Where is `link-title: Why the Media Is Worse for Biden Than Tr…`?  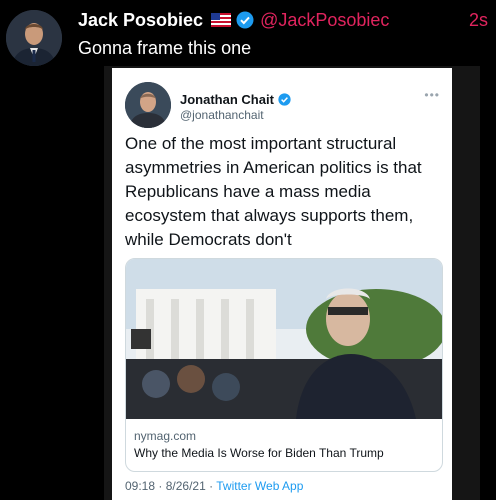
link-title: Why the Media Is Worse for Biden Than Tr… is located at coordinates (259, 453).